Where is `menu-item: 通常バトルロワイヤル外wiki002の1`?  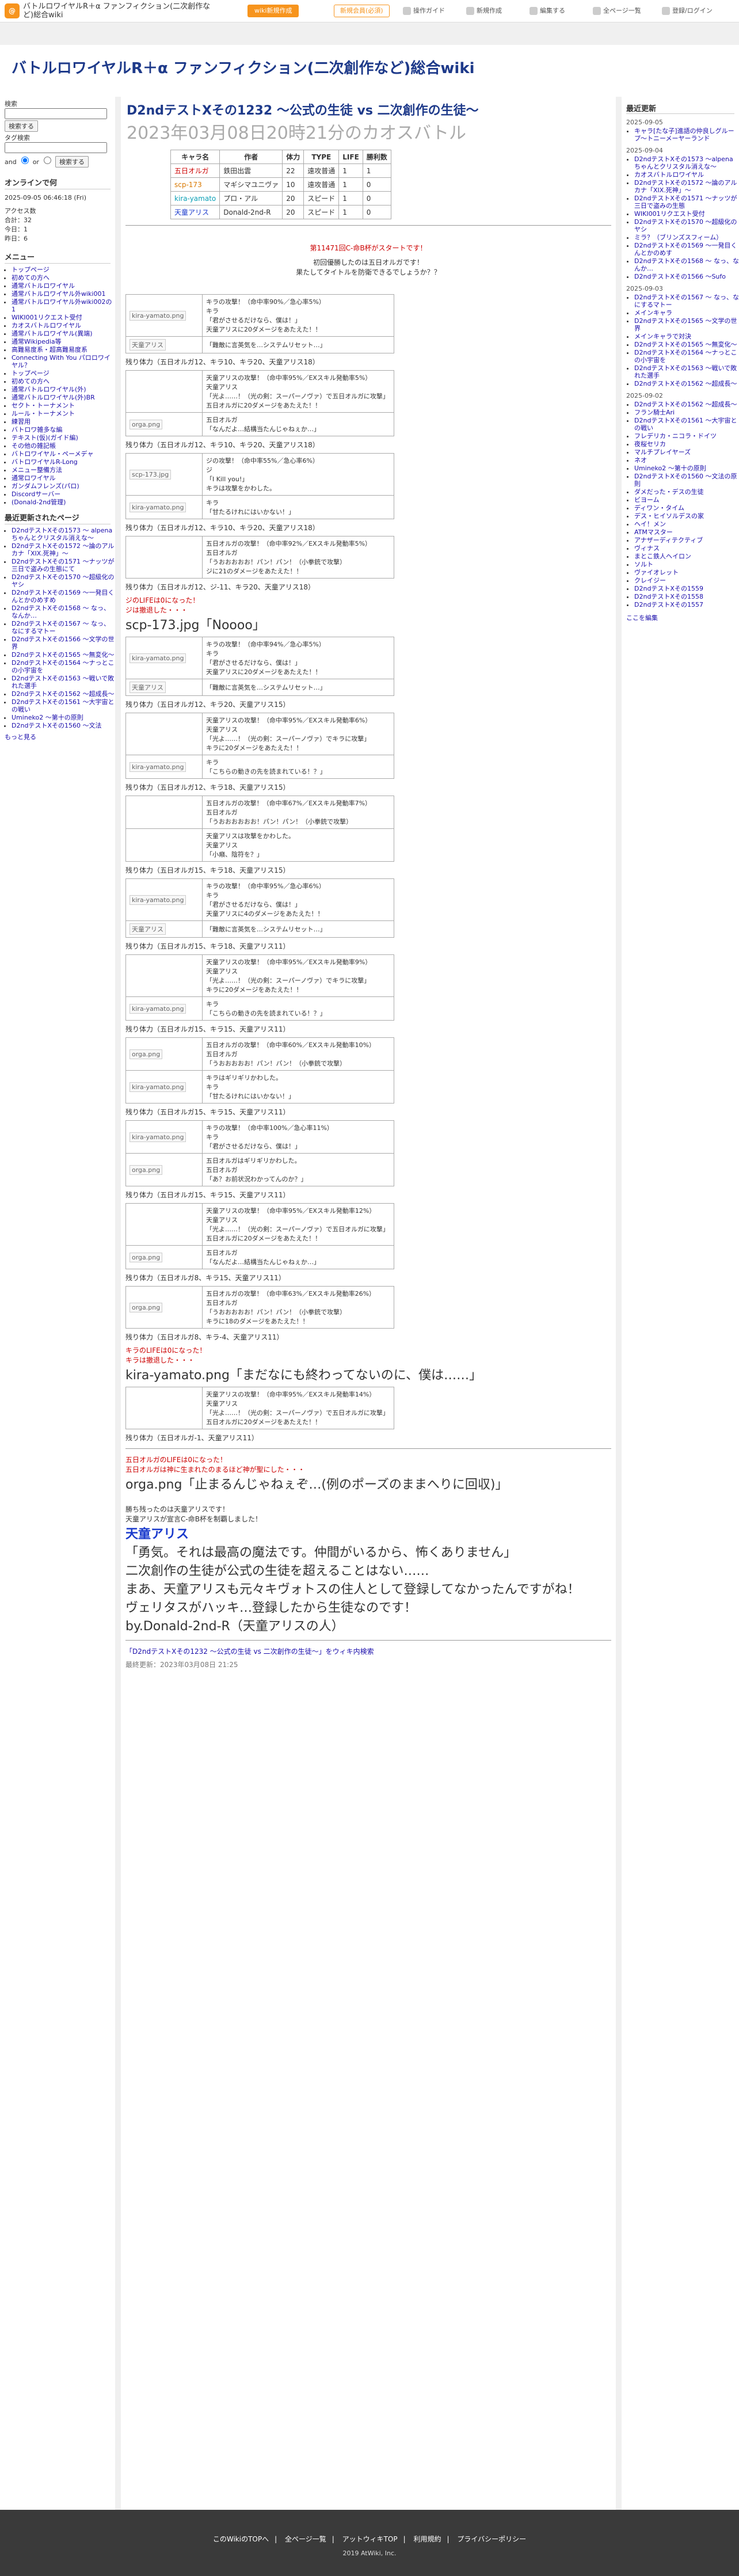 menu-item: 通常バトルロワイヤル外wiki002の1 is located at coordinates (62, 306).